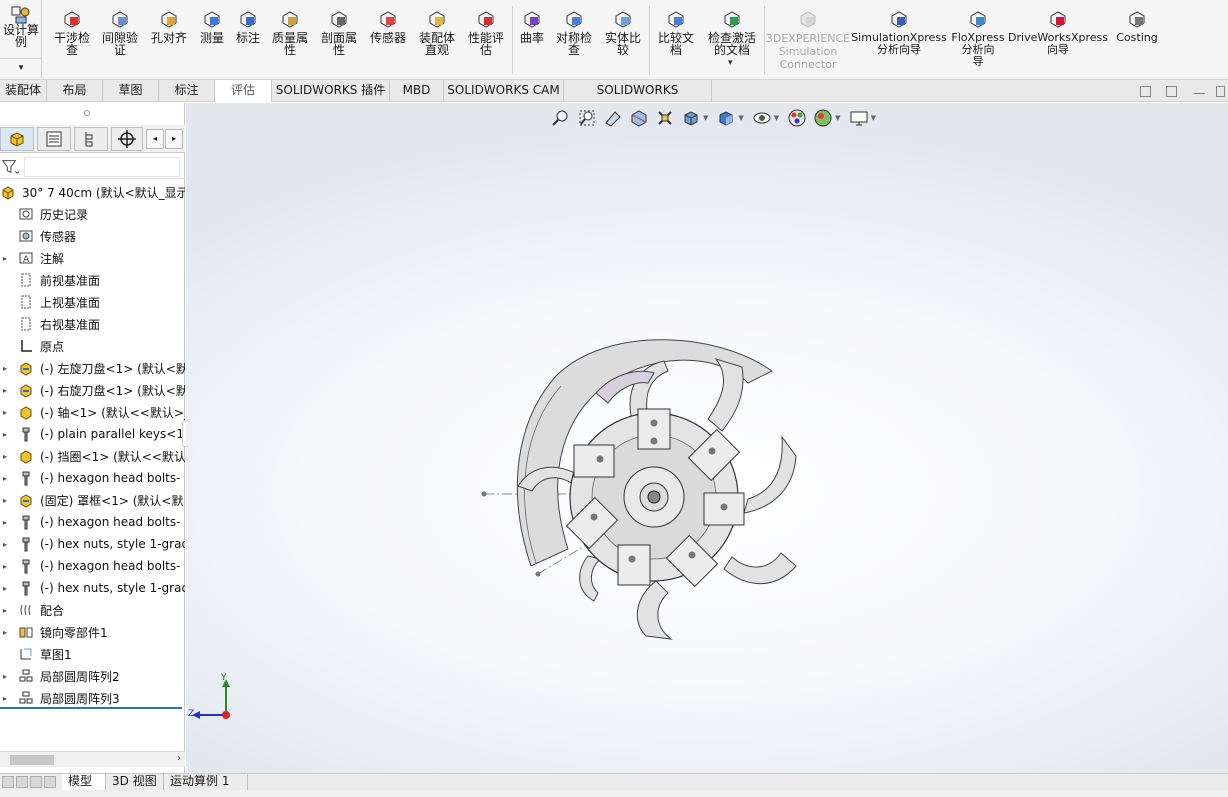 The width and height of the screenshot is (1228, 797). I want to click on previous-view-icon, so click(613, 118).